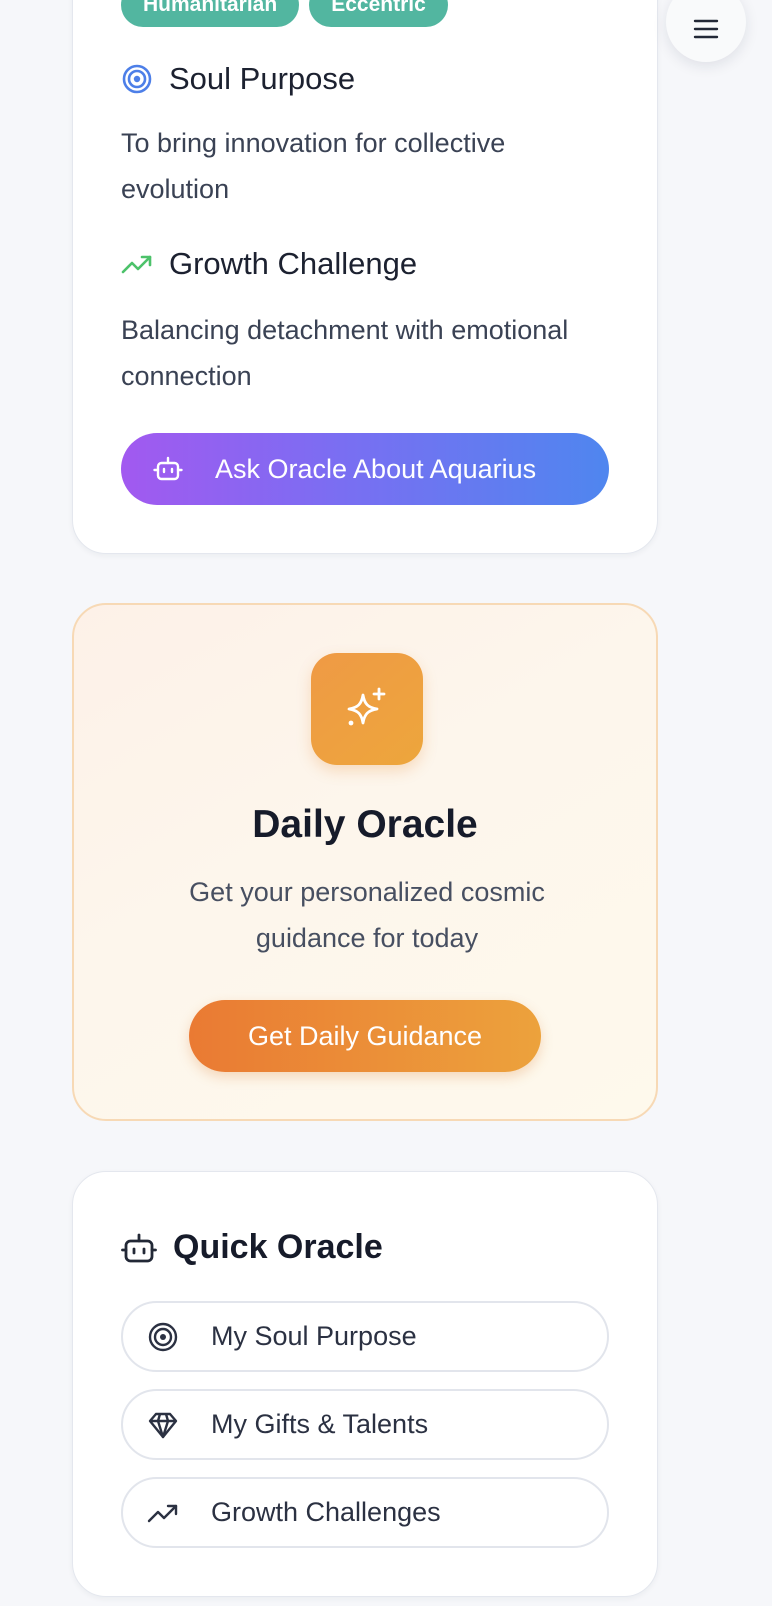 The height and width of the screenshot is (1606, 772). I want to click on ask-oracle-button: Ask Oracle About Aquarius, so click(365, 469).